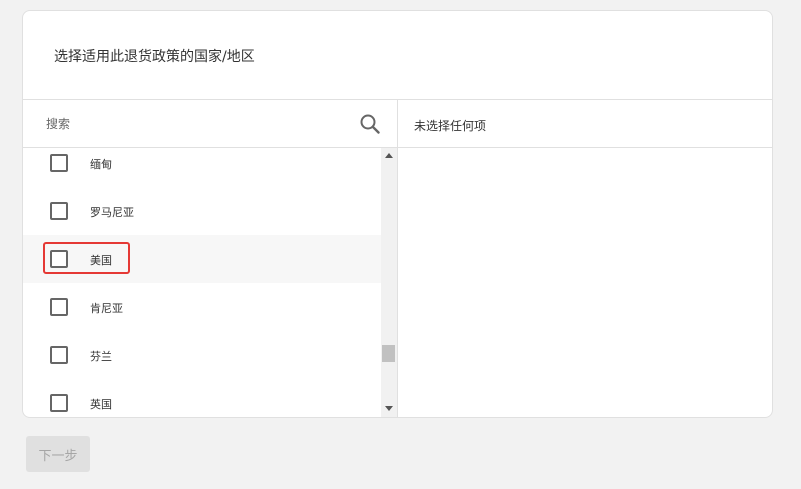  What do you see at coordinates (389, 408) in the screenshot?
I see `scroll-down-arrow-icon` at bounding box center [389, 408].